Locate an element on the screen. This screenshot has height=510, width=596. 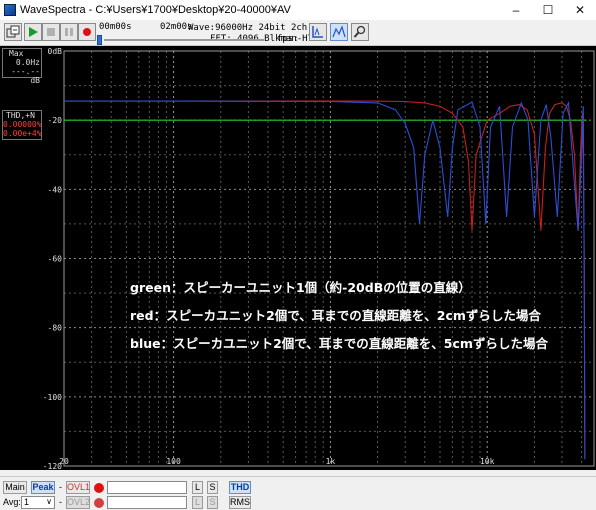
position-track is located at coordinates (184, 40).